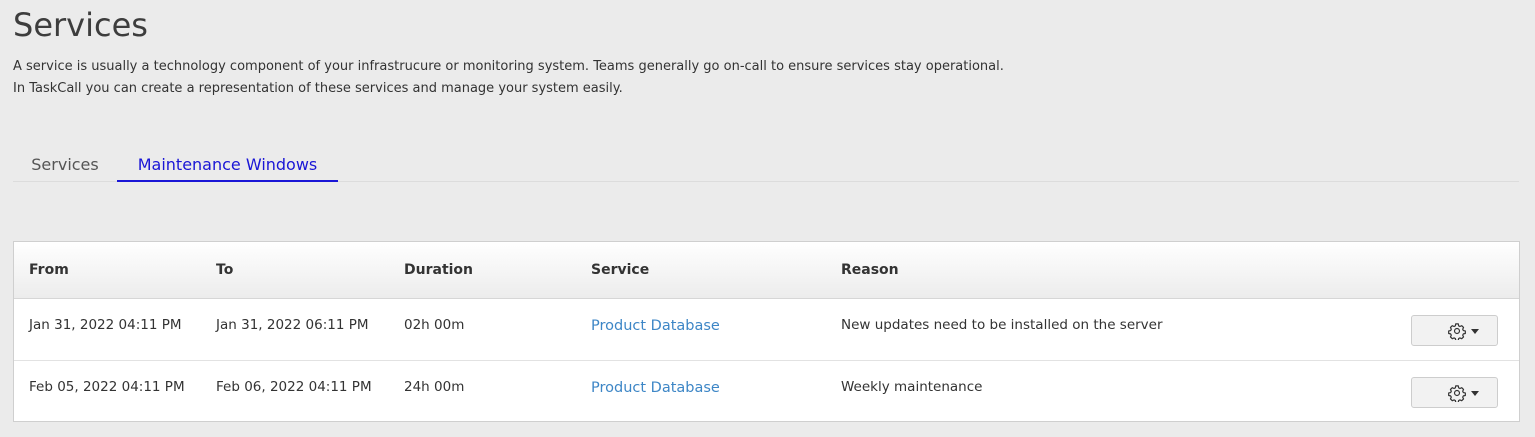 This screenshot has height=437, width=1535. Describe the element at coordinates (107, 387) in the screenshot. I see `cell-from: Feb 05, 2022 04:11 PM` at that location.